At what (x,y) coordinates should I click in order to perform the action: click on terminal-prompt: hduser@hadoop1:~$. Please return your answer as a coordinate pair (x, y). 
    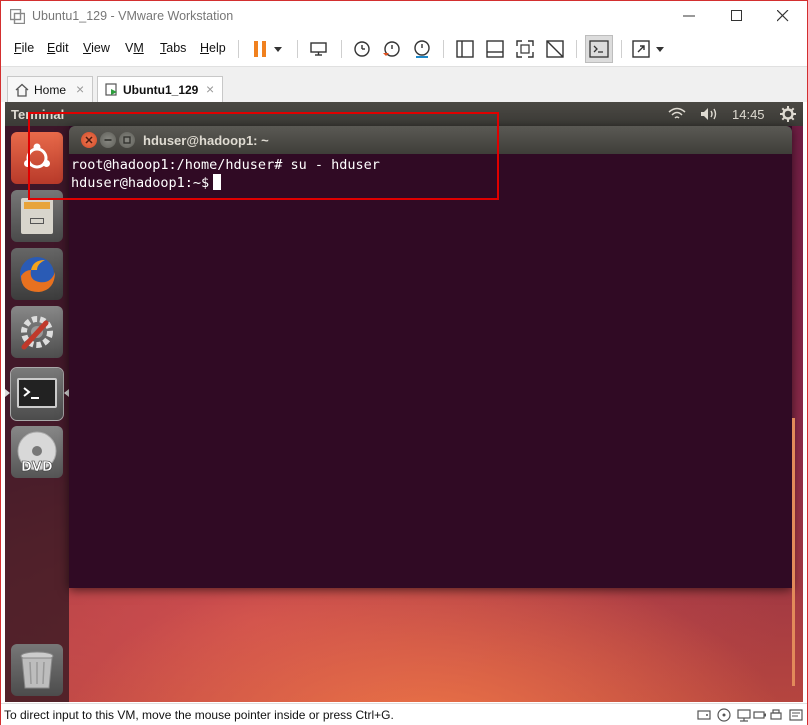
    Looking at the image, I should click on (140, 183).